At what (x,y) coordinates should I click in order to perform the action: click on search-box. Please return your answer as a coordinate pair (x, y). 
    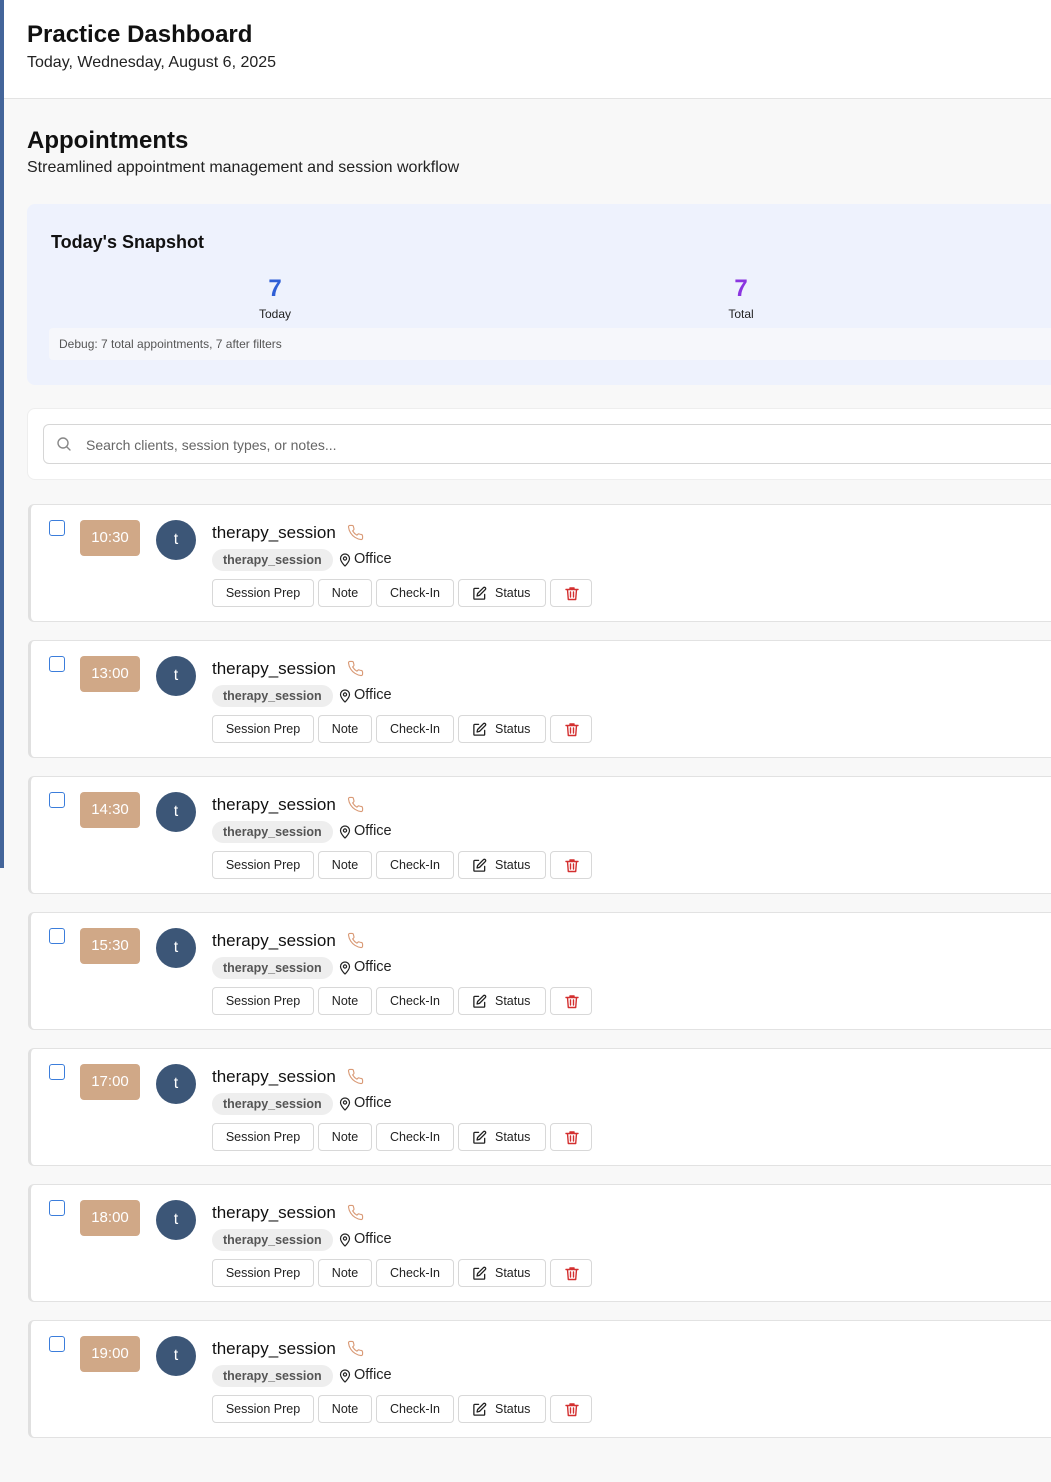
    Looking at the image, I should click on (547, 444).